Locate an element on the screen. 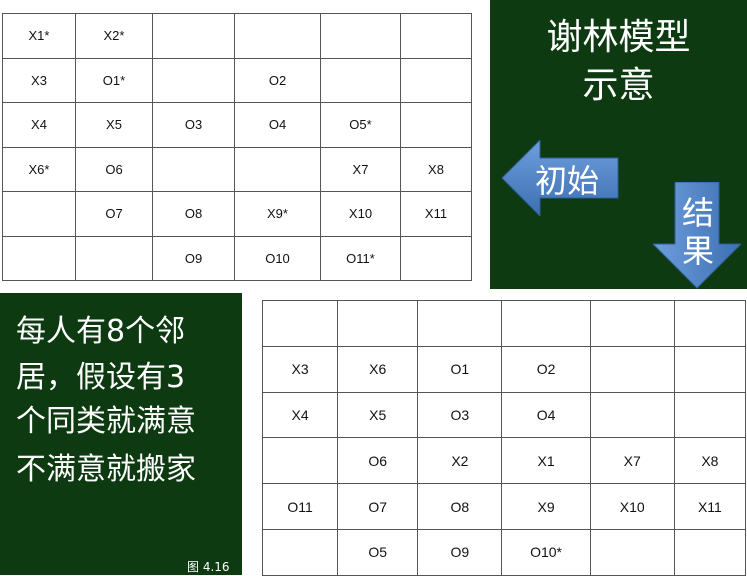 The height and width of the screenshot is (576, 747). description-line-1: 每人有8个邻 is located at coordinates (101, 331).